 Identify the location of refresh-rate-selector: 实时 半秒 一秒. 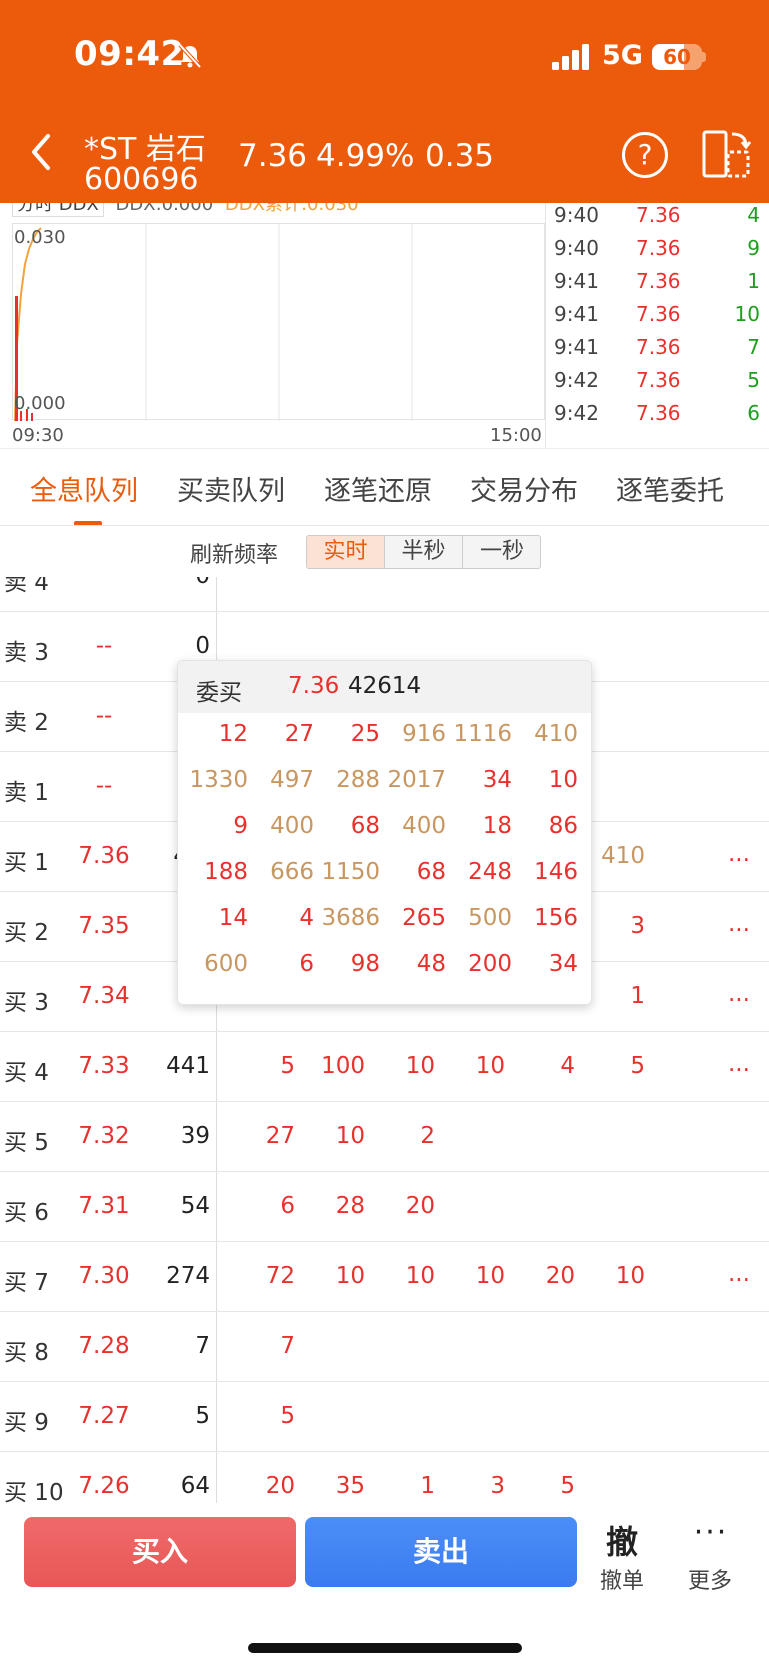
(423, 552).